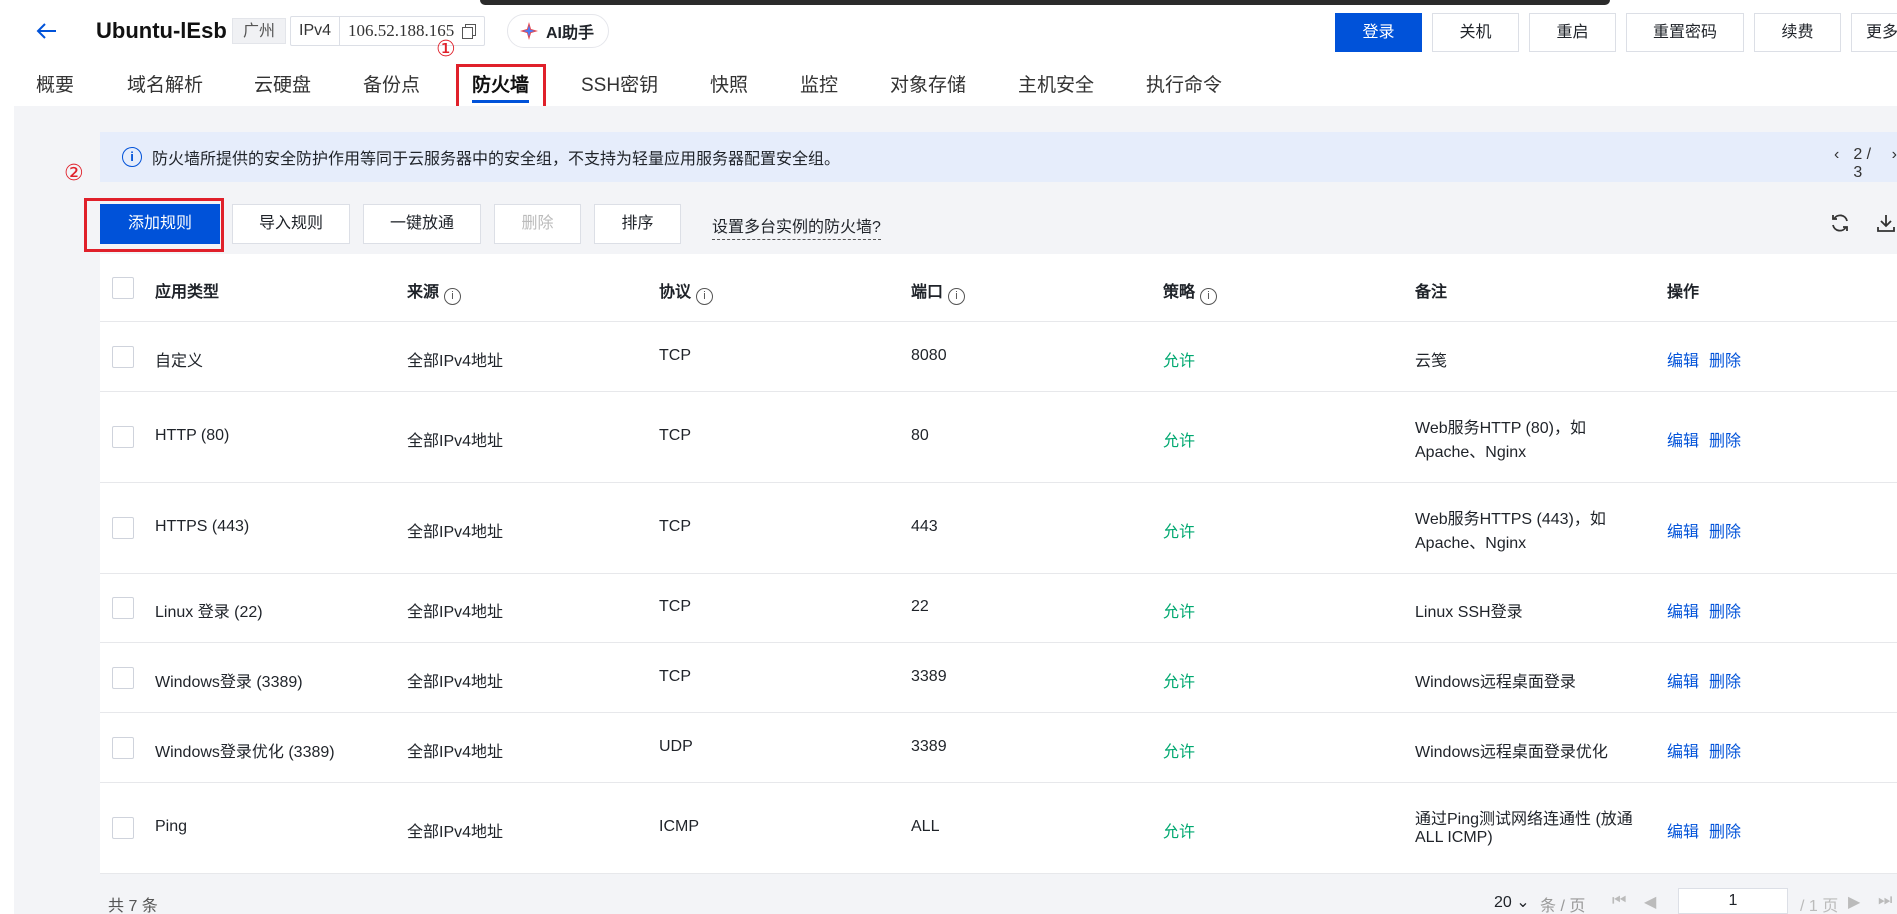  I want to click on tab-snapshot: 快照, so click(729, 83).